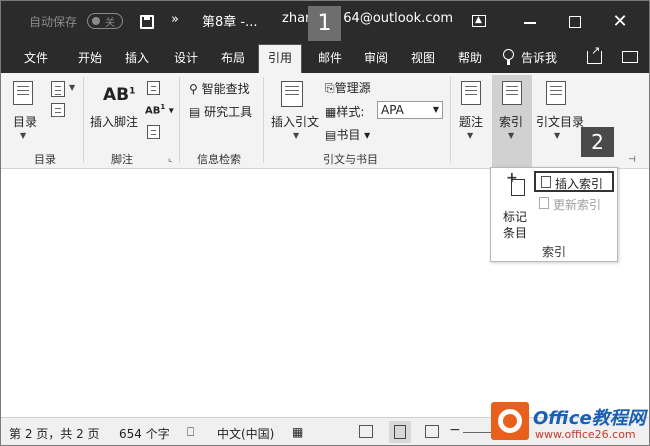 The width and height of the screenshot is (650, 446). I want to click on insert-citation-icon, so click(292, 94).